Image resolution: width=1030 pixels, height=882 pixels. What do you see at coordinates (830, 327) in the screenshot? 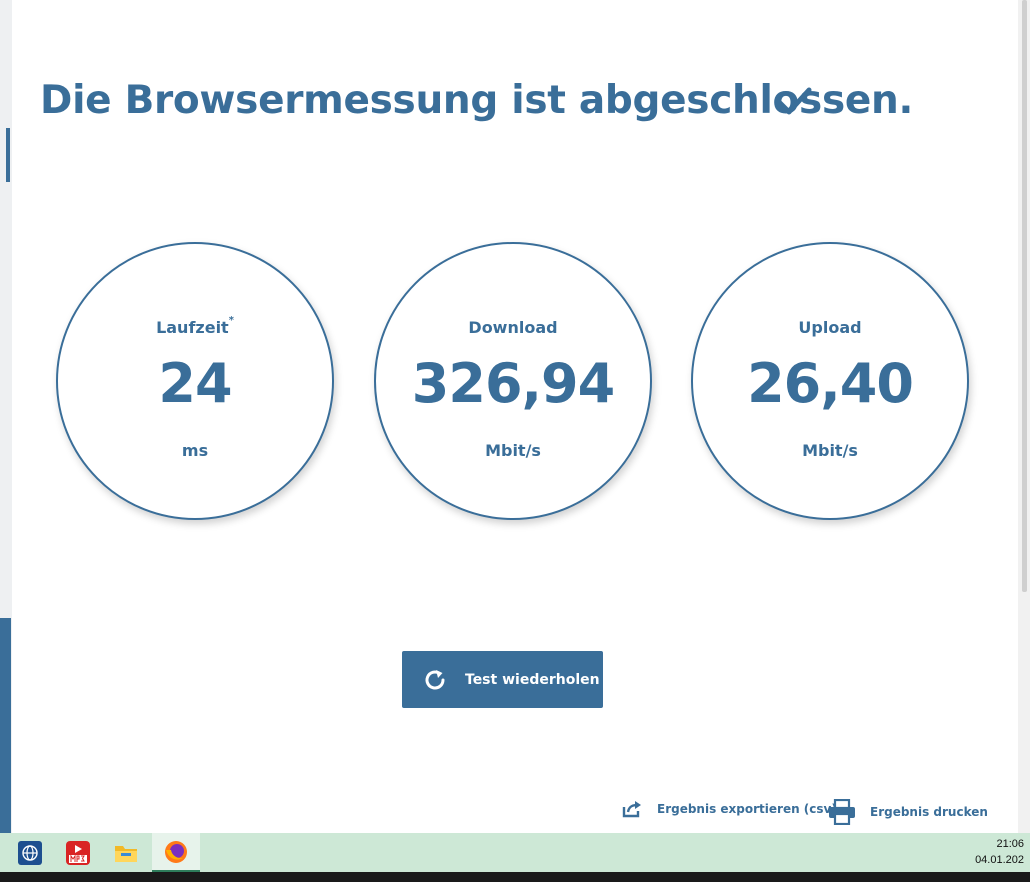
I see `gauge-label: Upload` at bounding box center [830, 327].